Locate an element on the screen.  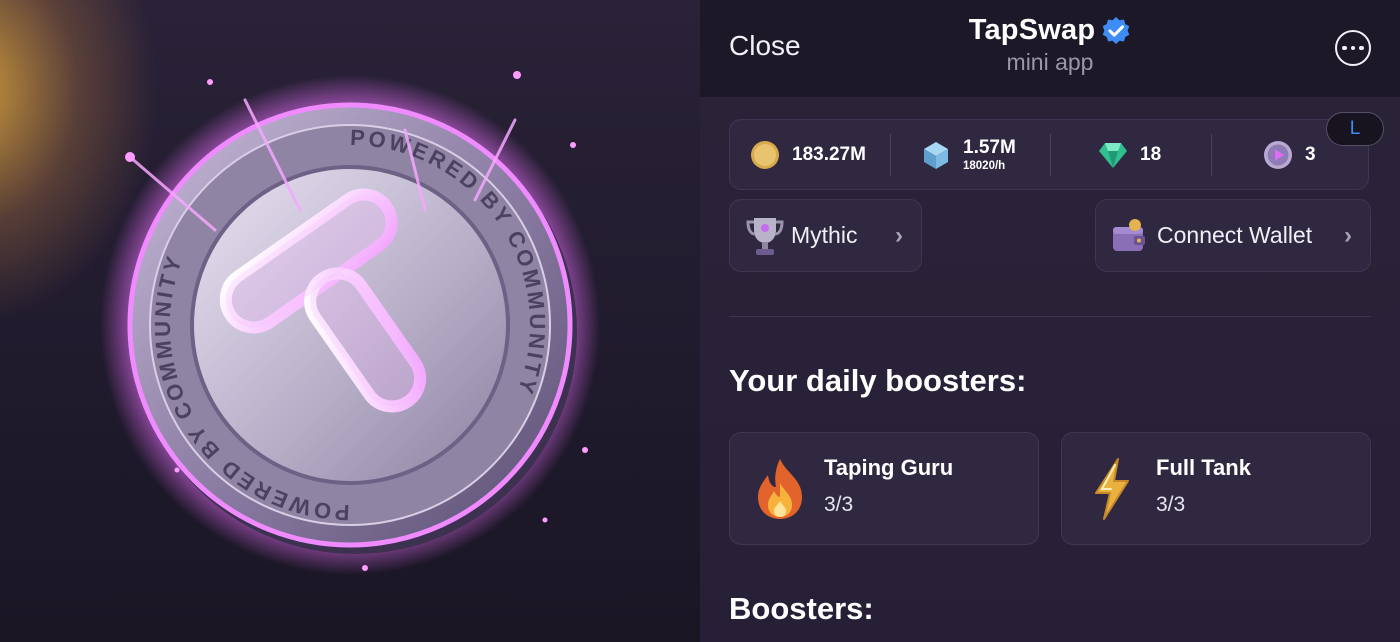
app-title: TapSwap is located at coordinates (1032, 30).